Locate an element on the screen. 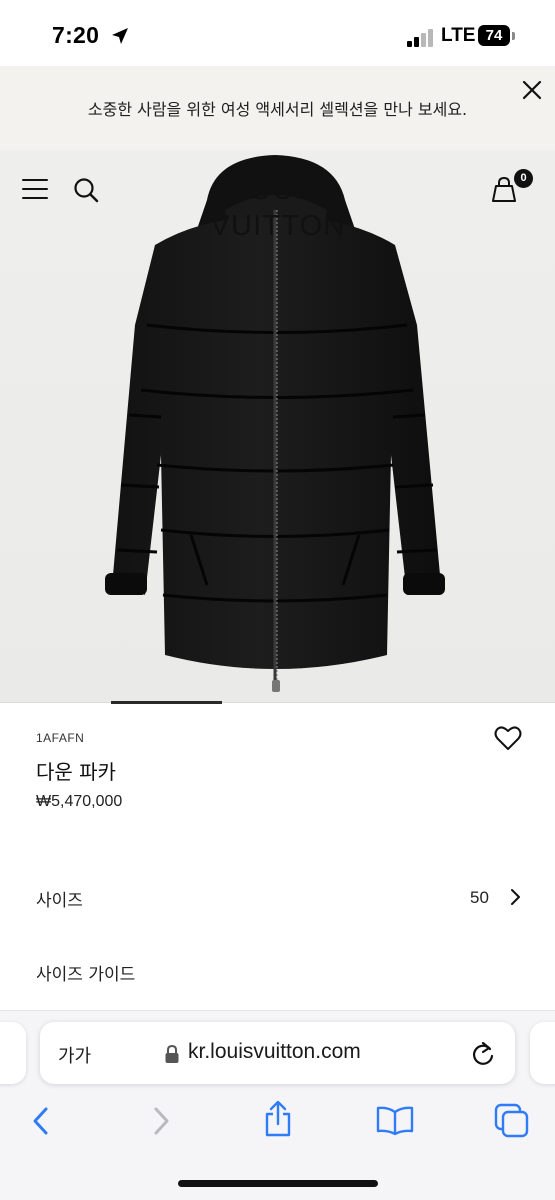  home-indicator is located at coordinates (278, 1183).